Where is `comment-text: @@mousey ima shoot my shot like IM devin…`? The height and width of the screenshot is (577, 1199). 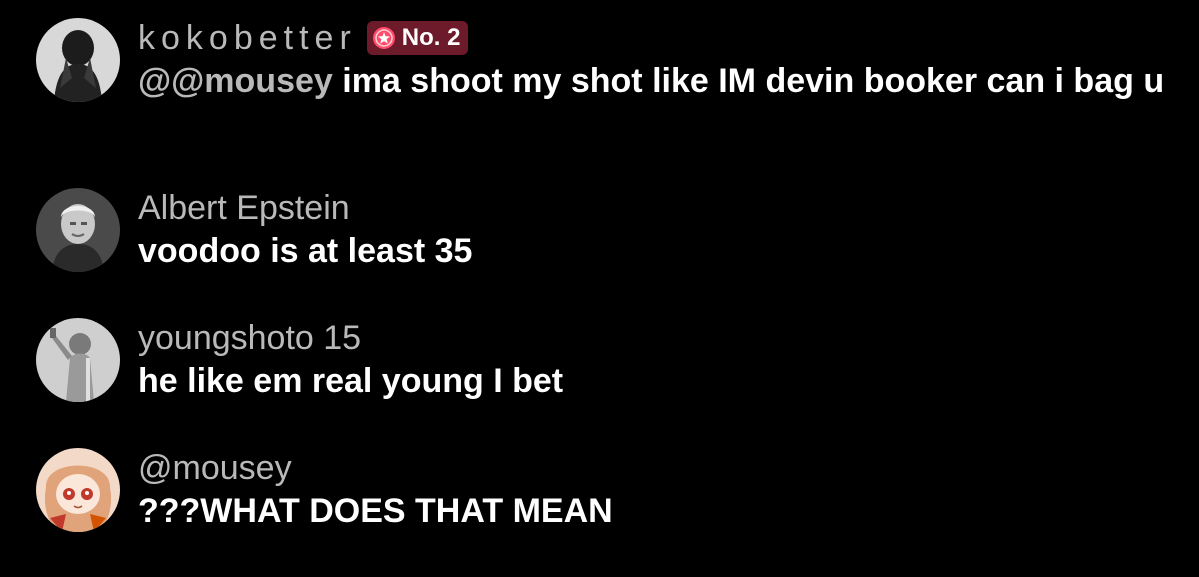
comment-text: @@mousey ima shoot my shot like IM devin… is located at coordinates (662, 81).